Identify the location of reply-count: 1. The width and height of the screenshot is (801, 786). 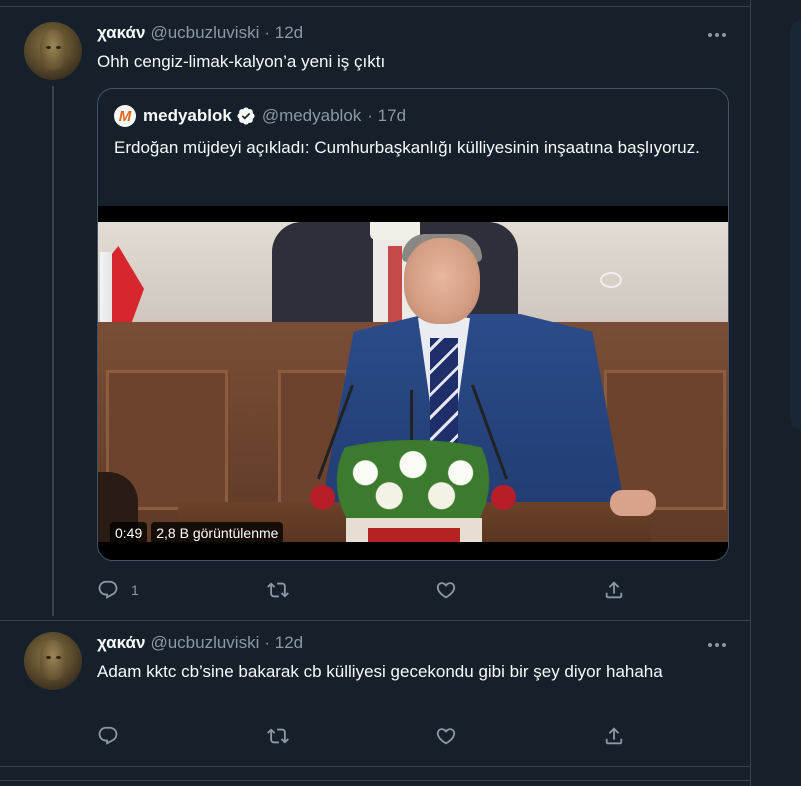
(135, 590).